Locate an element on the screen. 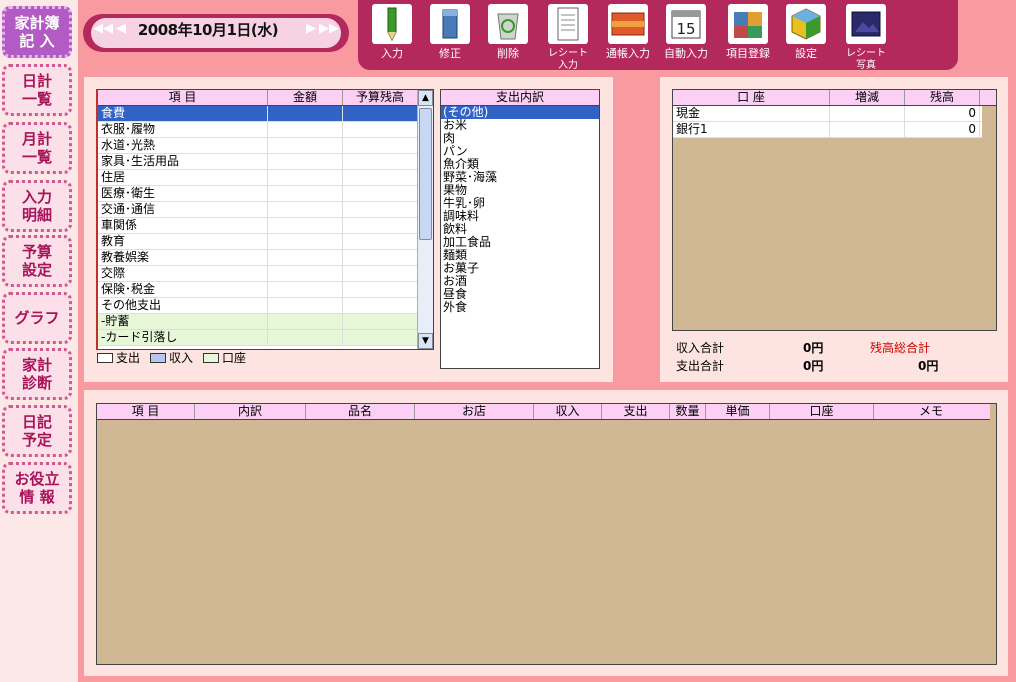 Image resolution: width=1016 pixels, height=682 pixels. account-row: 銀行1 0 is located at coordinates (827, 130).